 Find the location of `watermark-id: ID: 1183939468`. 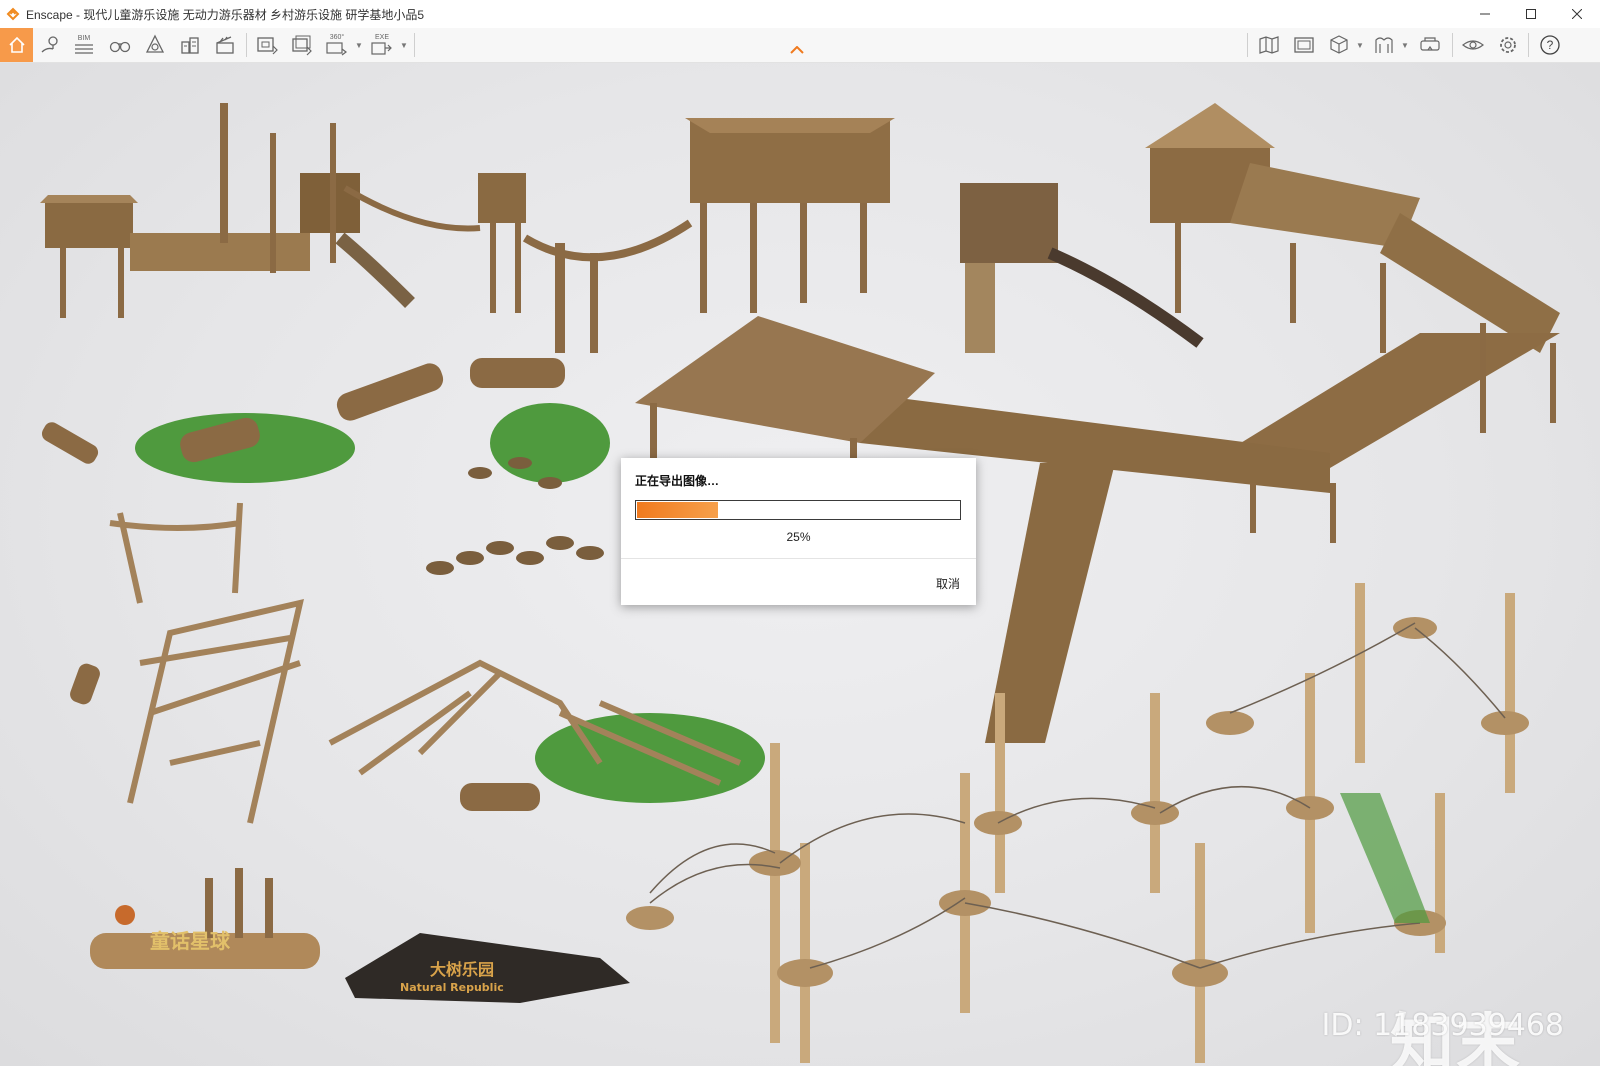

watermark-id: ID: 1183939468 is located at coordinates (1442, 1025).